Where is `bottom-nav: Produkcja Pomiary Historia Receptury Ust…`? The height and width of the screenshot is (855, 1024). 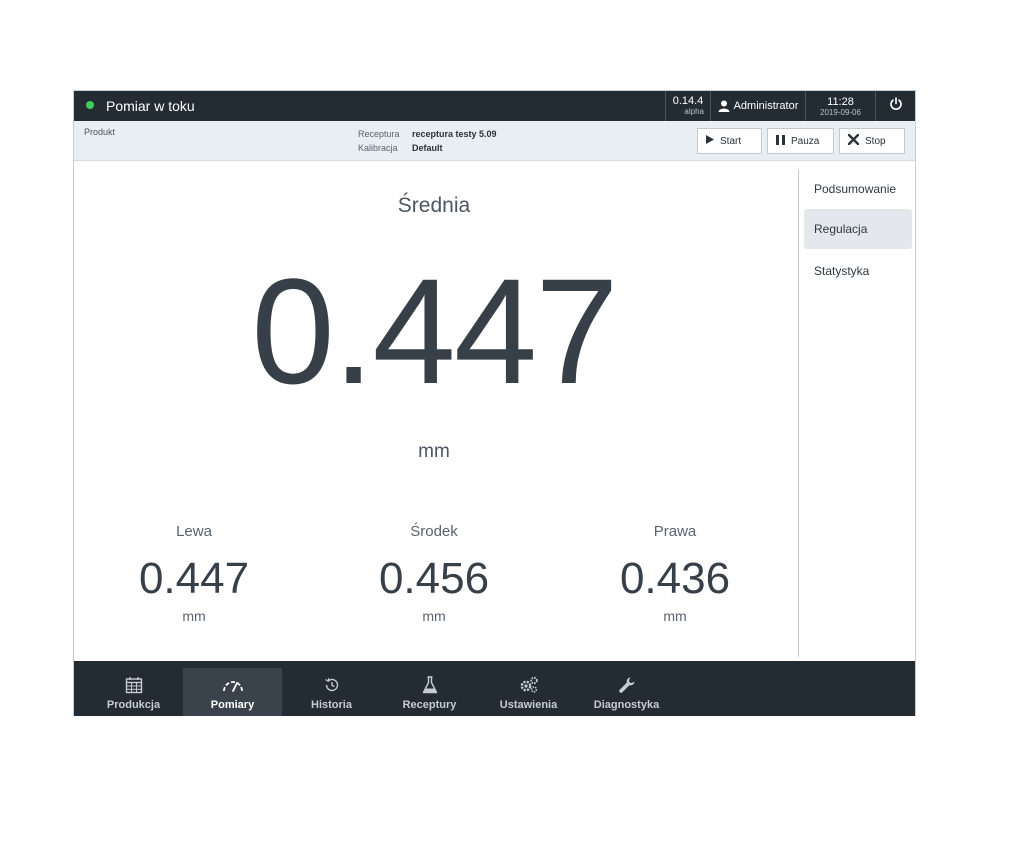
bottom-nav: Produkcja Pomiary Historia Receptury Ust… is located at coordinates (494, 688).